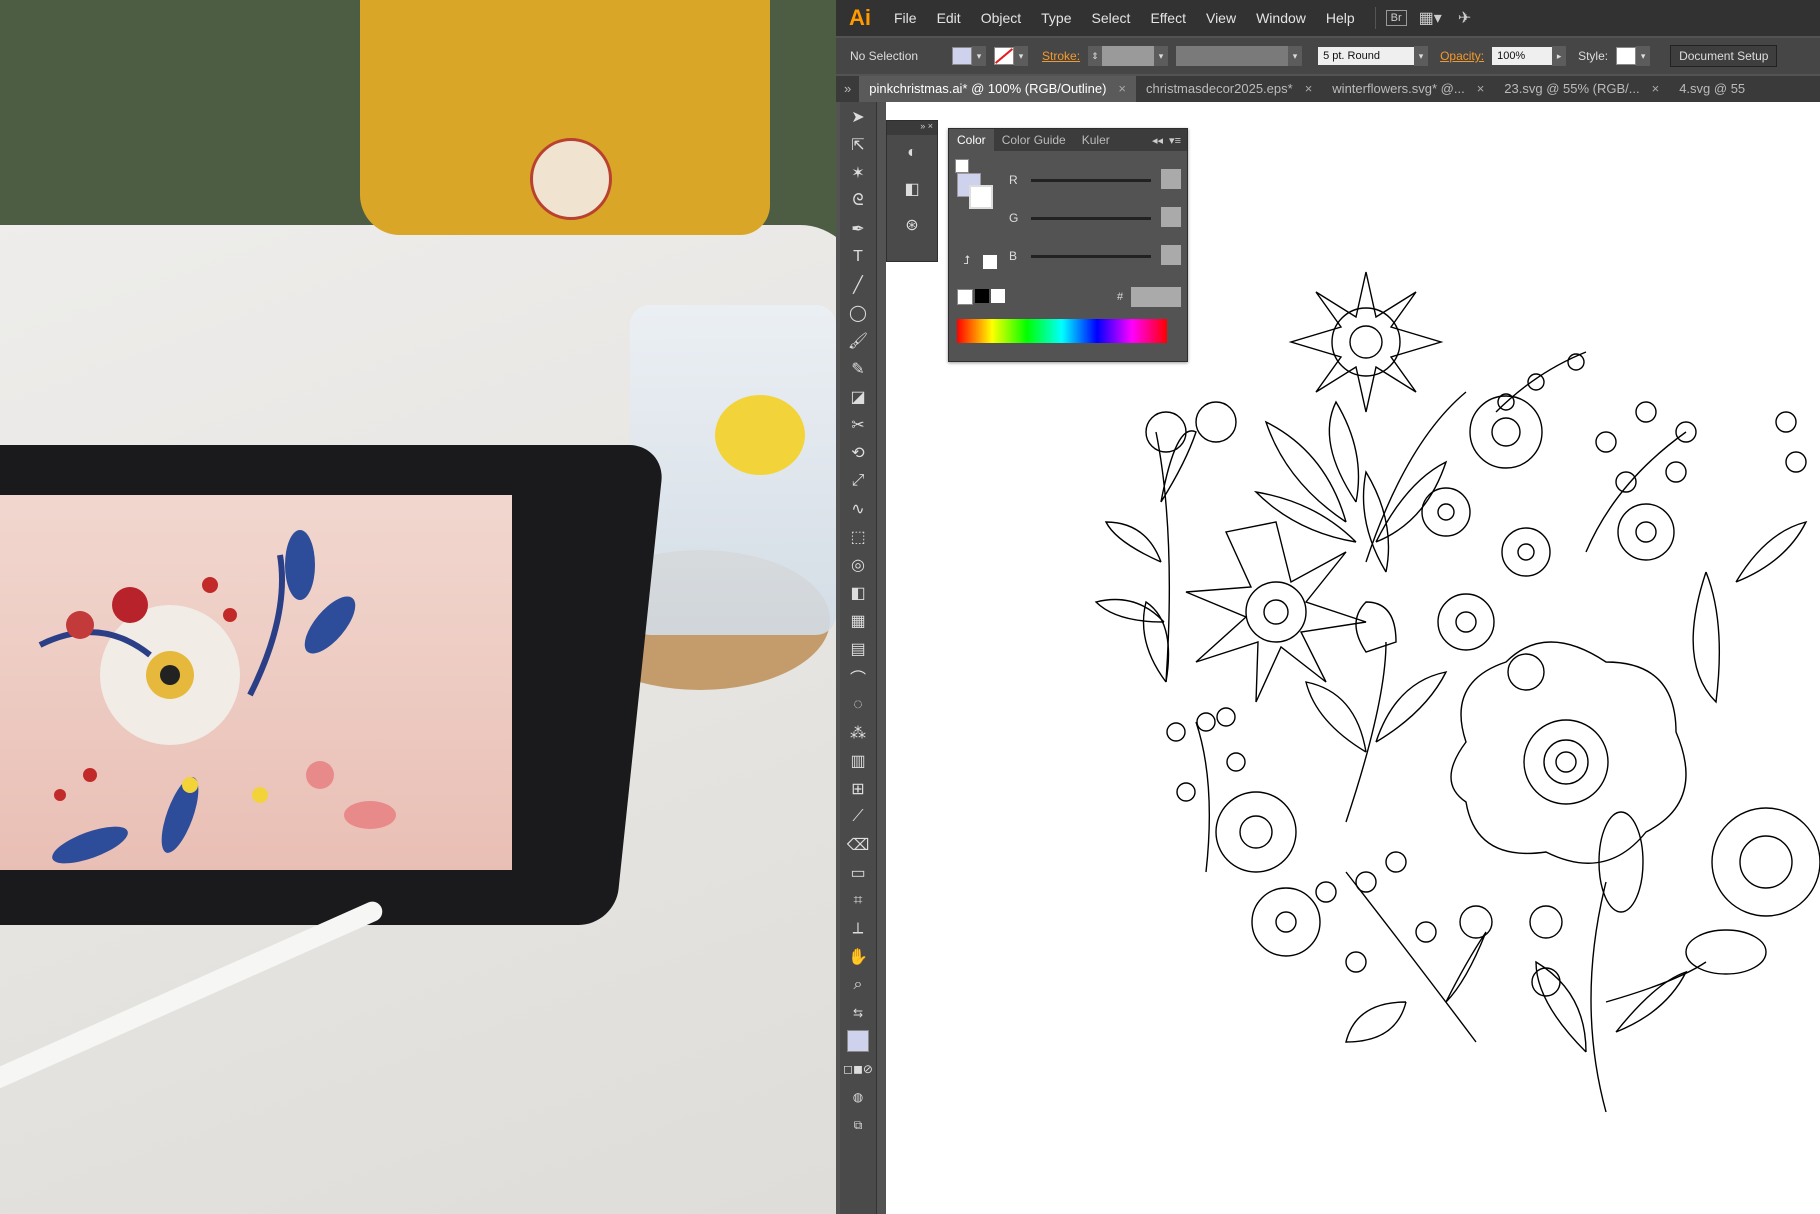 Image resolution: width=1820 pixels, height=1214 pixels. I want to click on color-mode-icon: ◻◼⊘, so click(858, 1069).